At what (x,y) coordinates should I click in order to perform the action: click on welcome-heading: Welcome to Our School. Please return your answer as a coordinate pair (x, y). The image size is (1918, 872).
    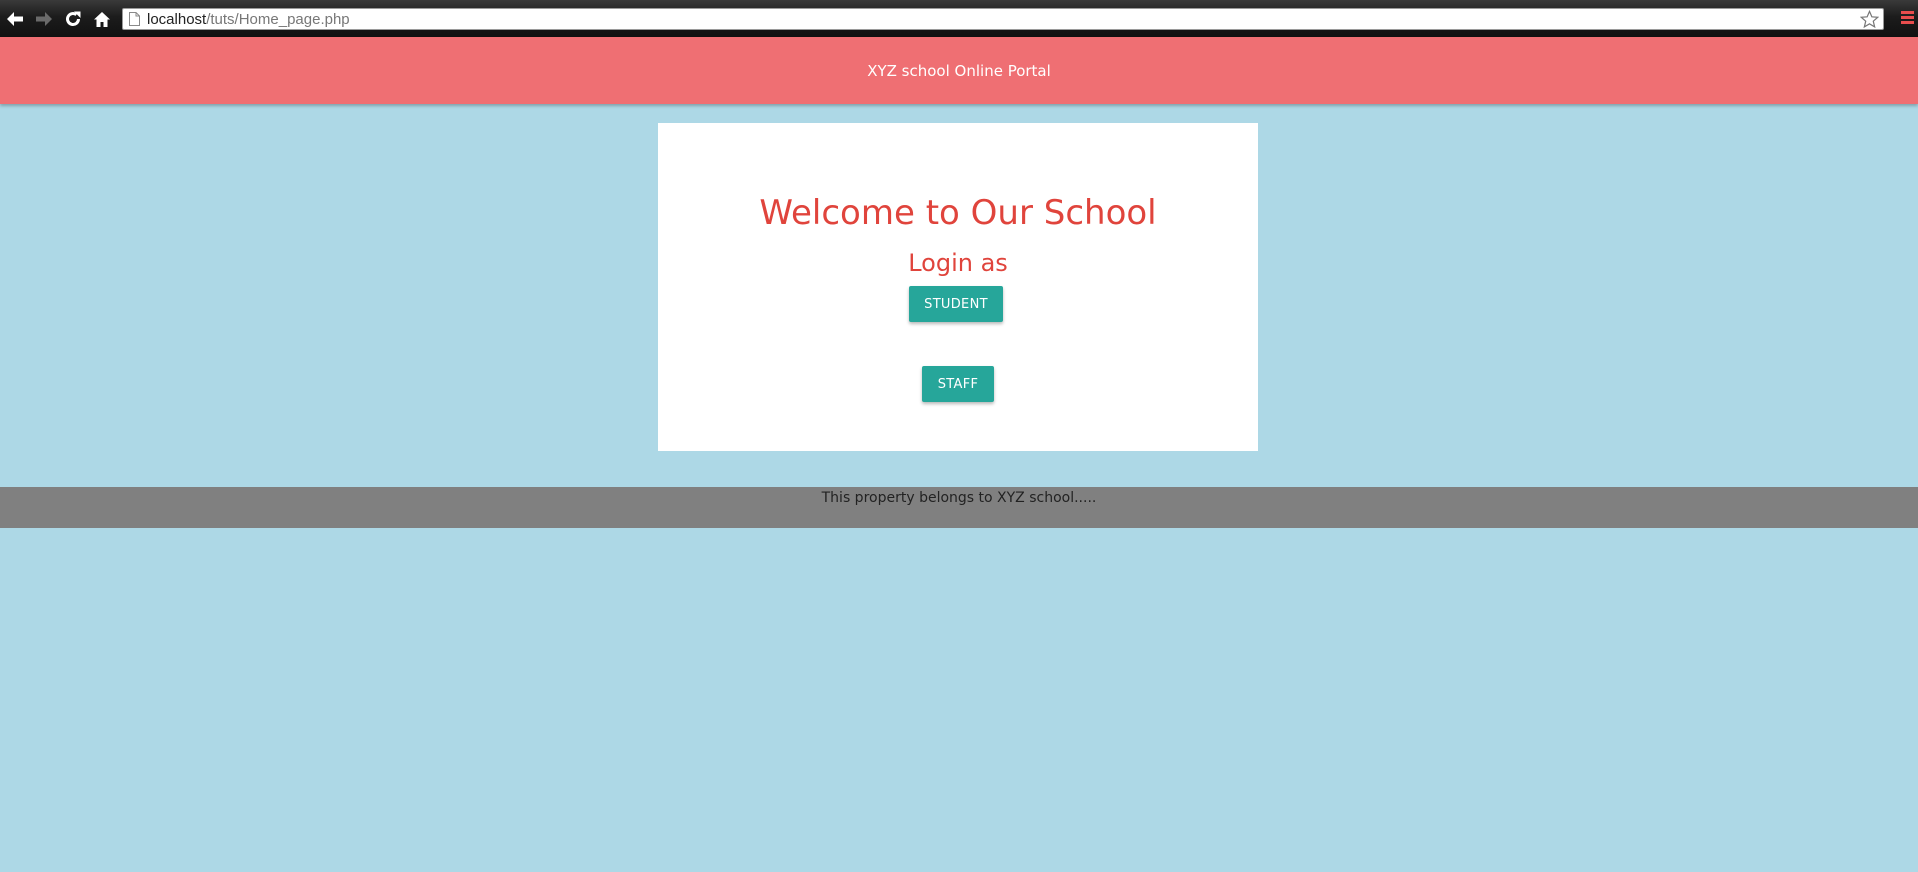
    Looking at the image, I should click on (958, 213).